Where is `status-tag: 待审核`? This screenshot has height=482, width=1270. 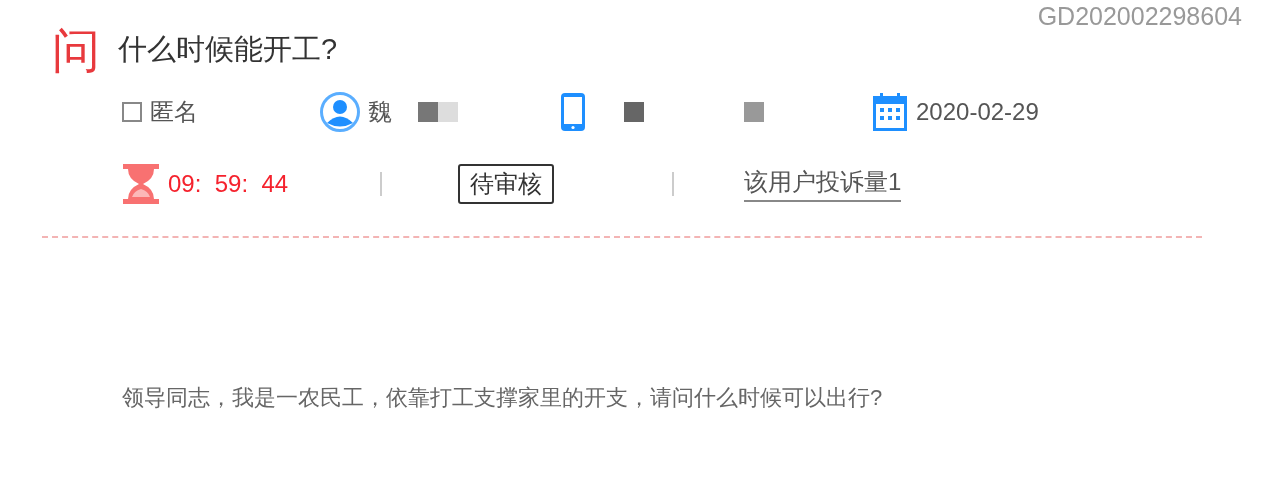 status-tag: 待审核 is located at coordinates (506, 184).